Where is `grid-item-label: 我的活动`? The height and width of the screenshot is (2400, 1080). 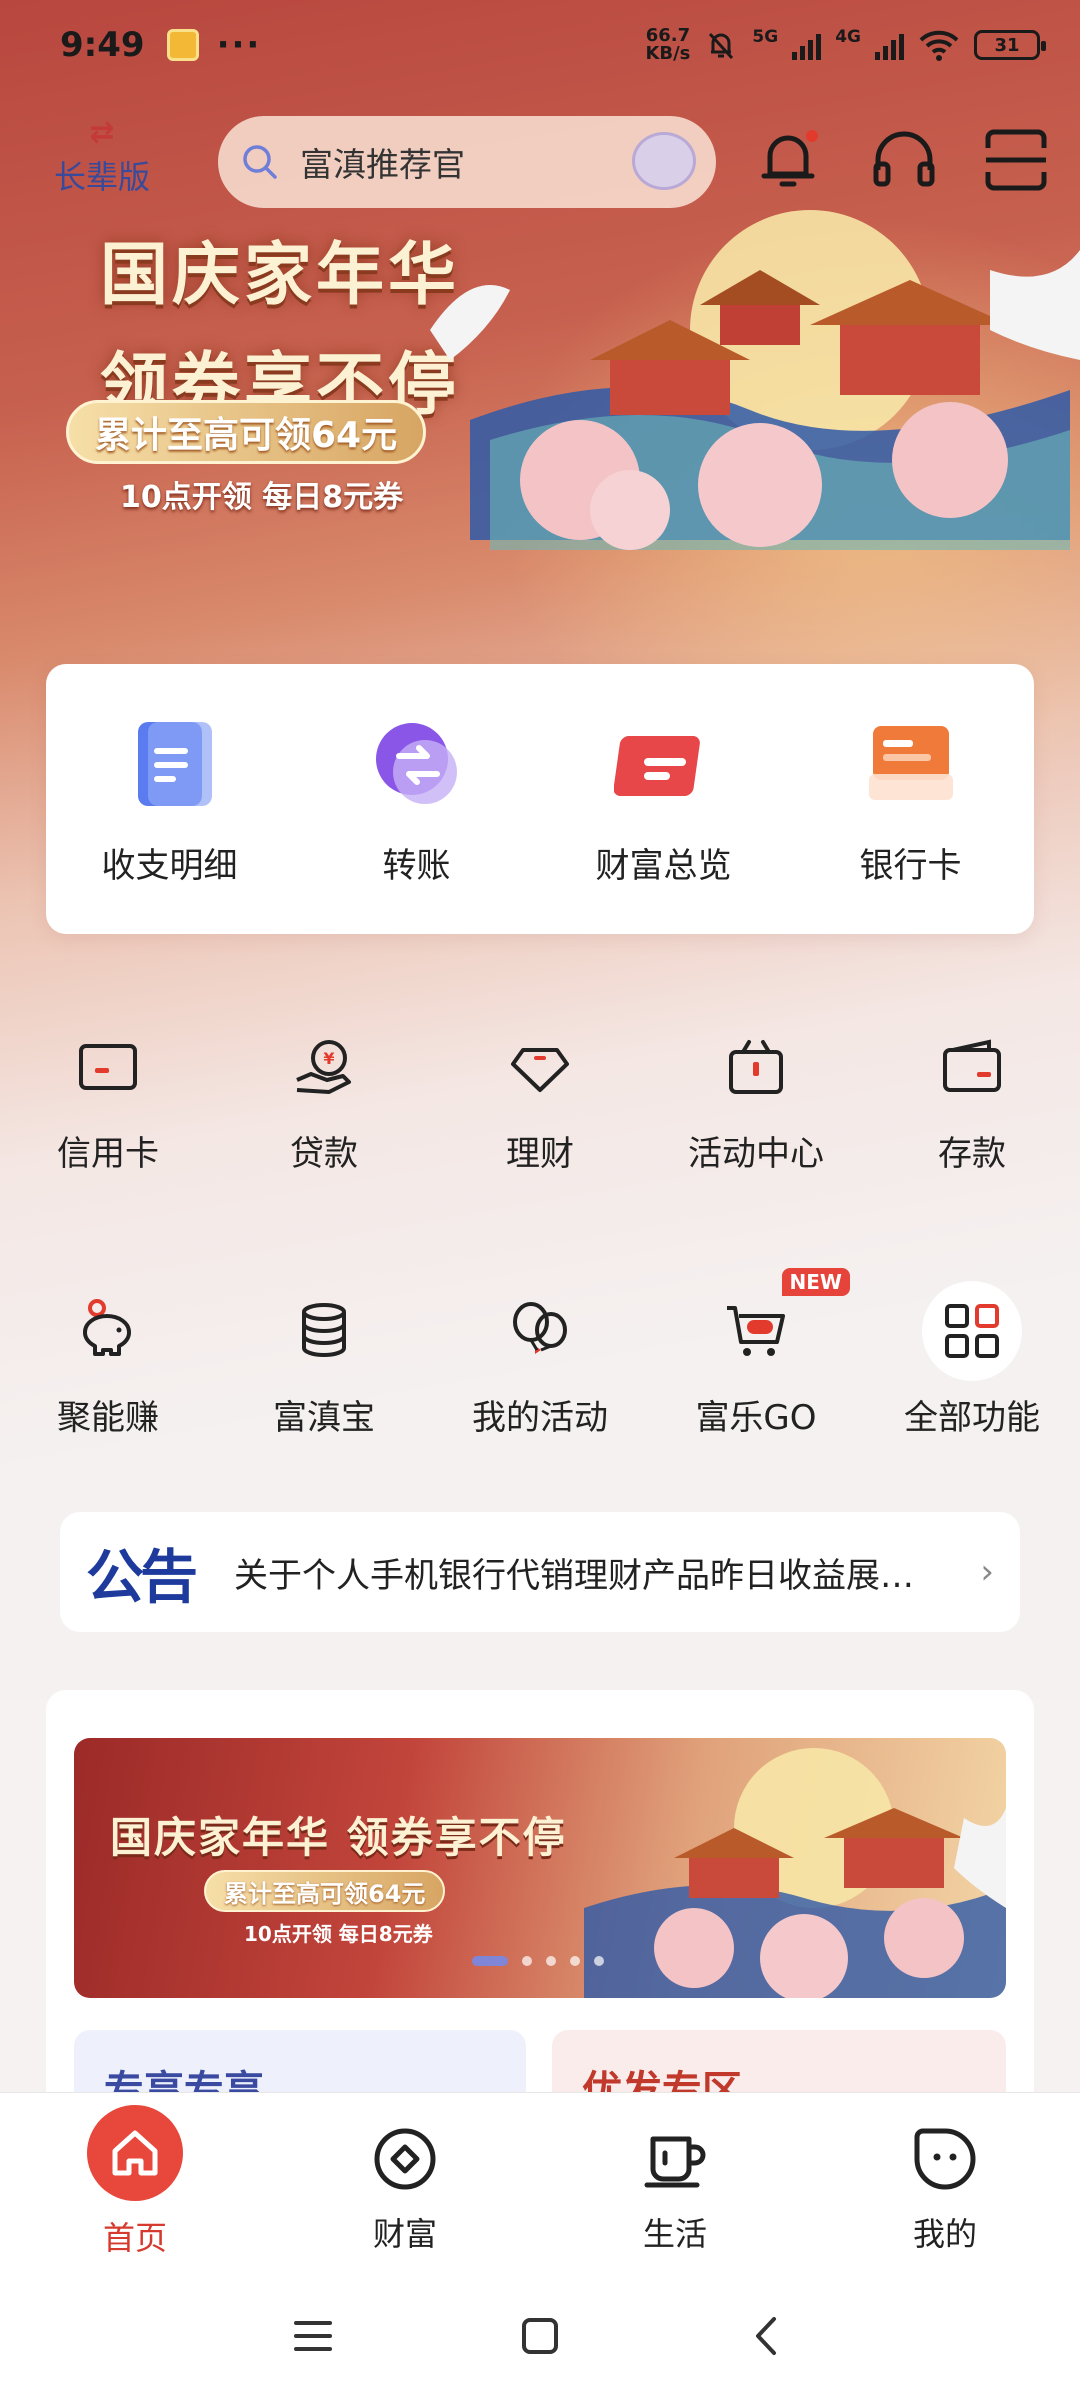
grid-item-label: 我的活动 is located at coordinates (540, 1418).